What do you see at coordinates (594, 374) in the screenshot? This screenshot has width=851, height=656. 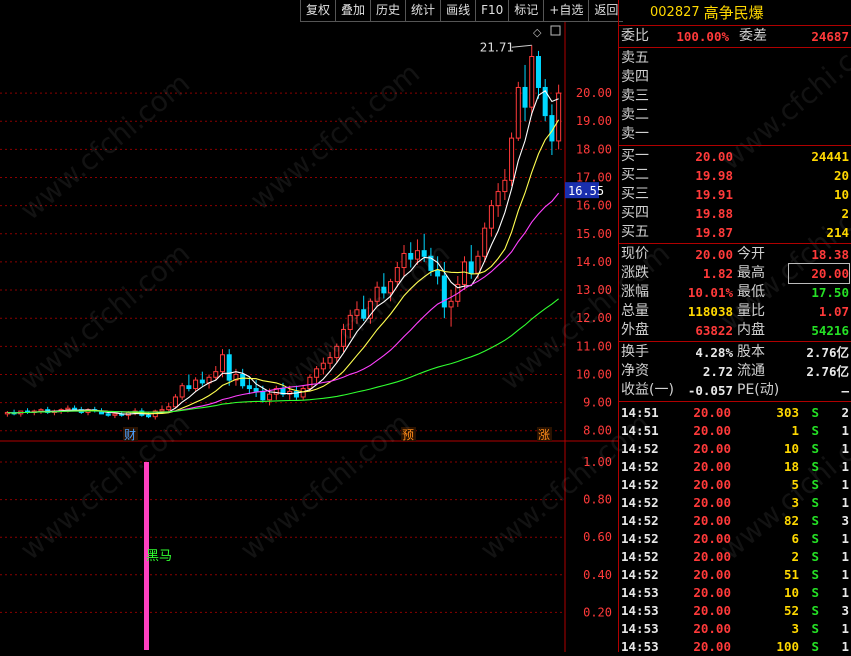 I see `price-axis-label: 10.00` at bounding box center [594, 374].